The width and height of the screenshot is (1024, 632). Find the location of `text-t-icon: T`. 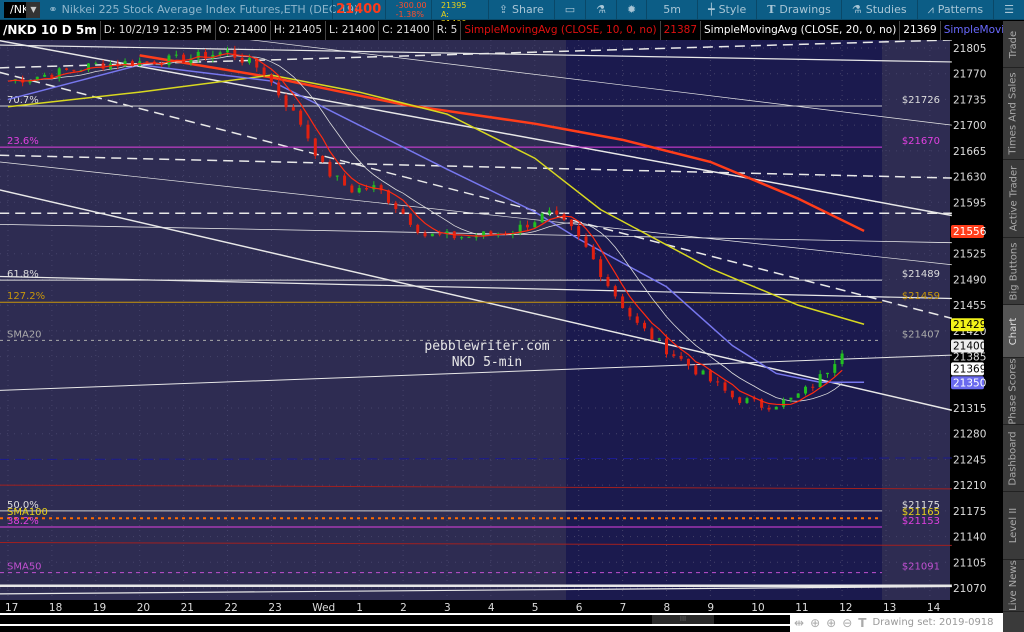

text-t-icon: T is located at coordinates (862, 623).